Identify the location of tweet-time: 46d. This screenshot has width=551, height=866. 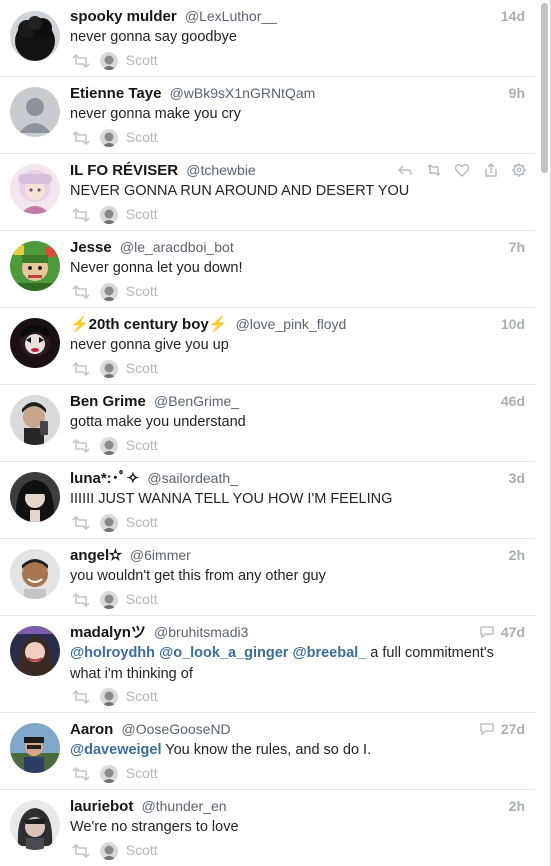
(513, 401).